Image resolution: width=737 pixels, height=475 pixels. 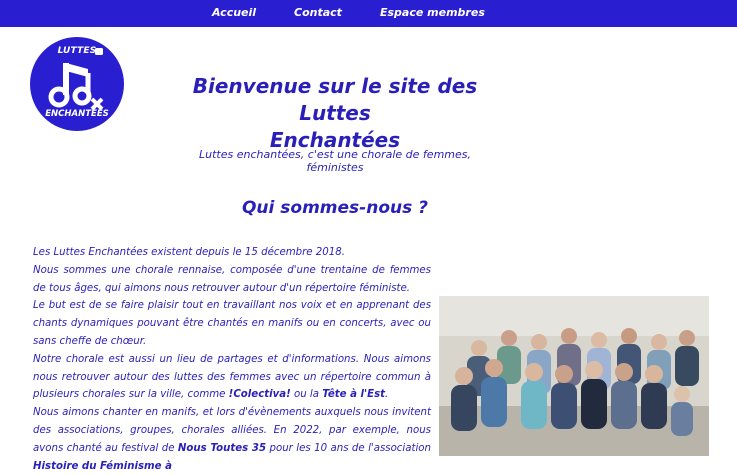 What do you see at coordinates (77, 51) in the screenshot?
I see `logo-top-text: LUTTES` at bounding box center [77, 51].